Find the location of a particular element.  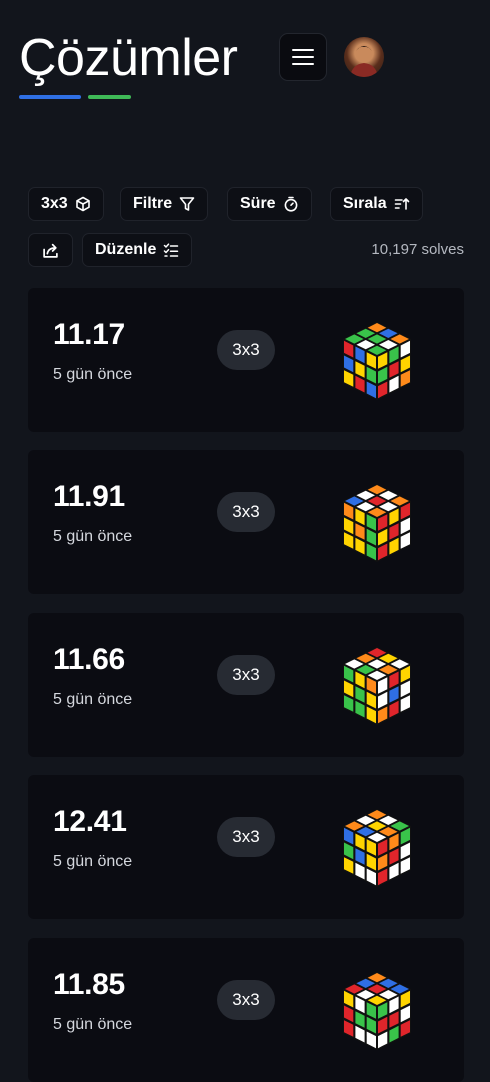

solve-time: 11.17 is located at coordinates (89, 334).